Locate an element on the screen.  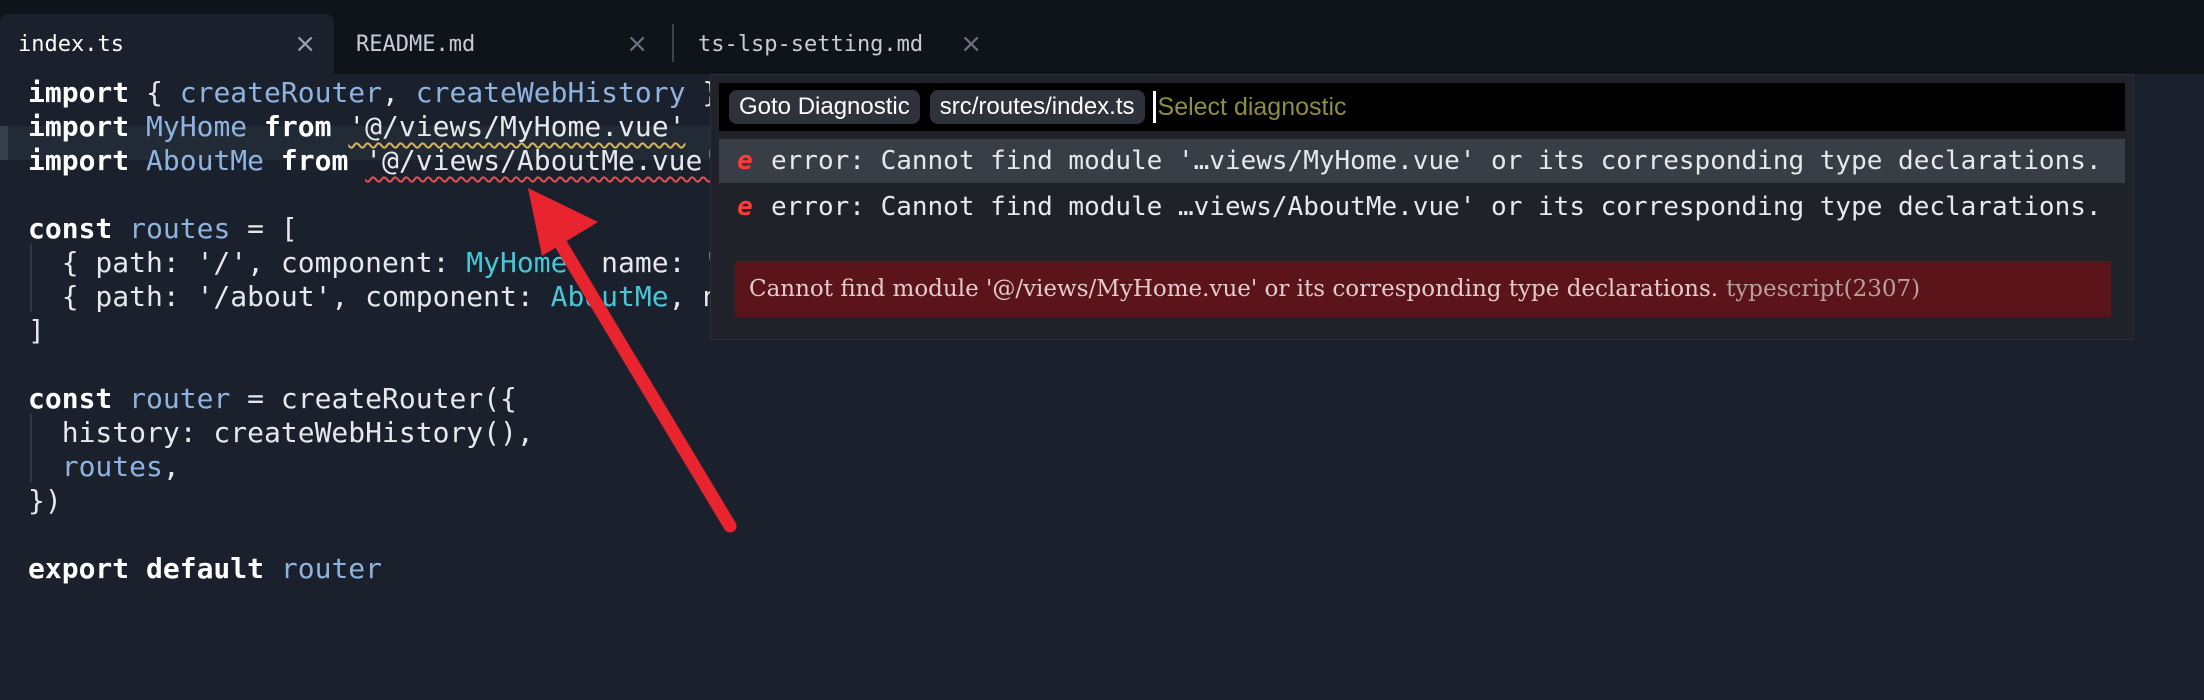
quick-input-bar: Goto Diagnostic src/routes/index.ts is located at coordinates (1422, 107).